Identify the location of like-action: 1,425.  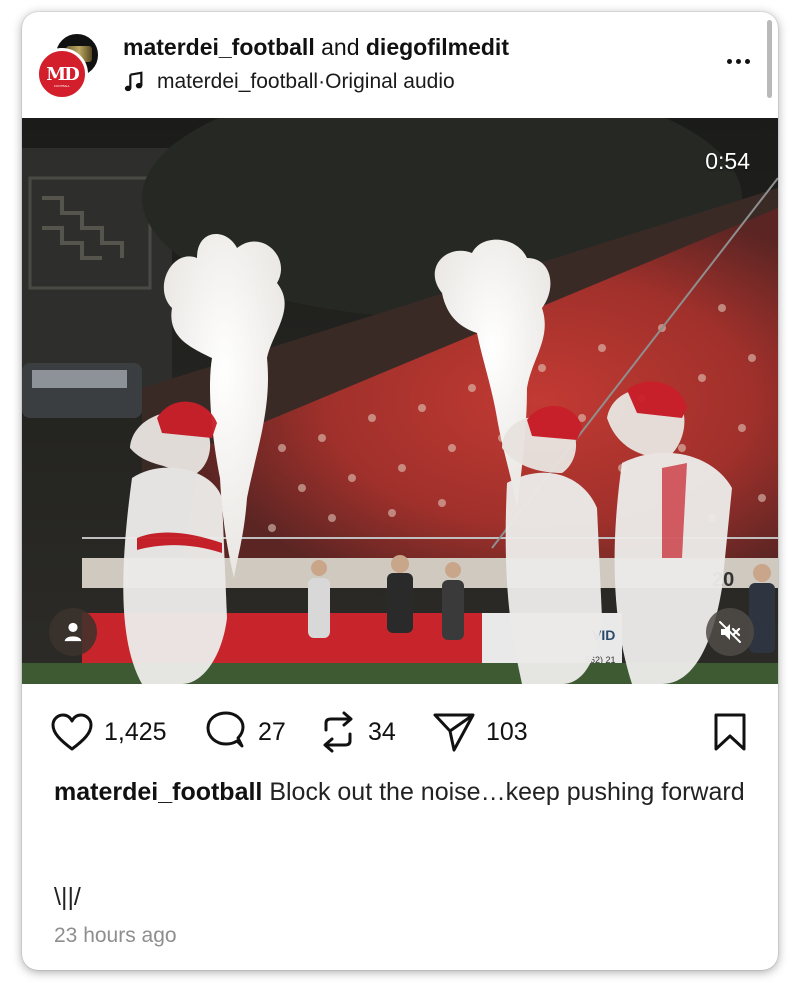
(108, 732).